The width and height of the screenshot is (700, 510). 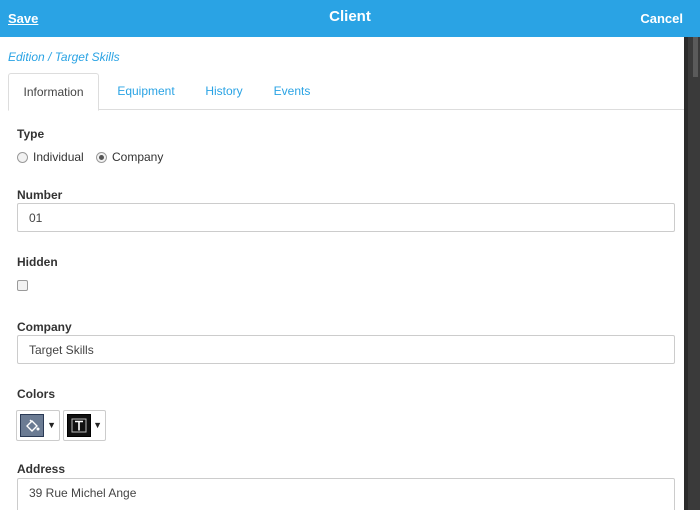 I want to click on tab-bar: Information Equipment History Events, so click(x=346, y=92).